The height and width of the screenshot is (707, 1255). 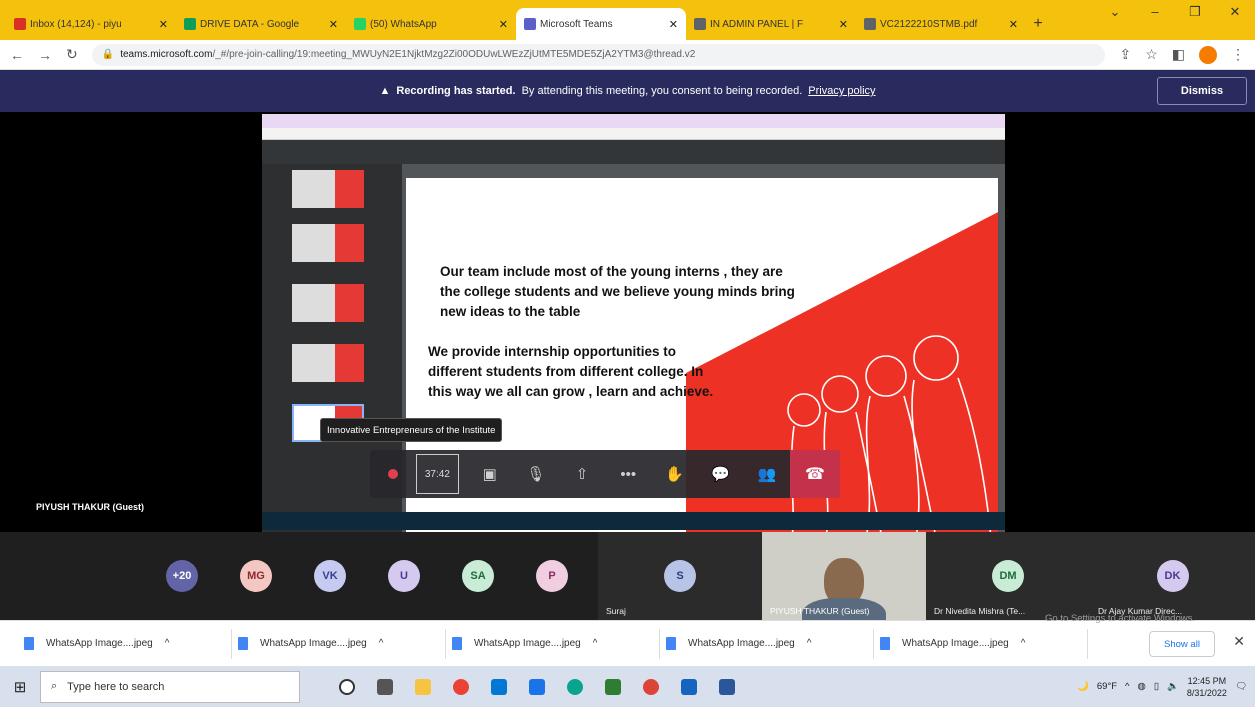 What do you see at coordinates (256, 576) in the screenshot?
I see `participant-tile: MG` at bounding box center [256, 576].